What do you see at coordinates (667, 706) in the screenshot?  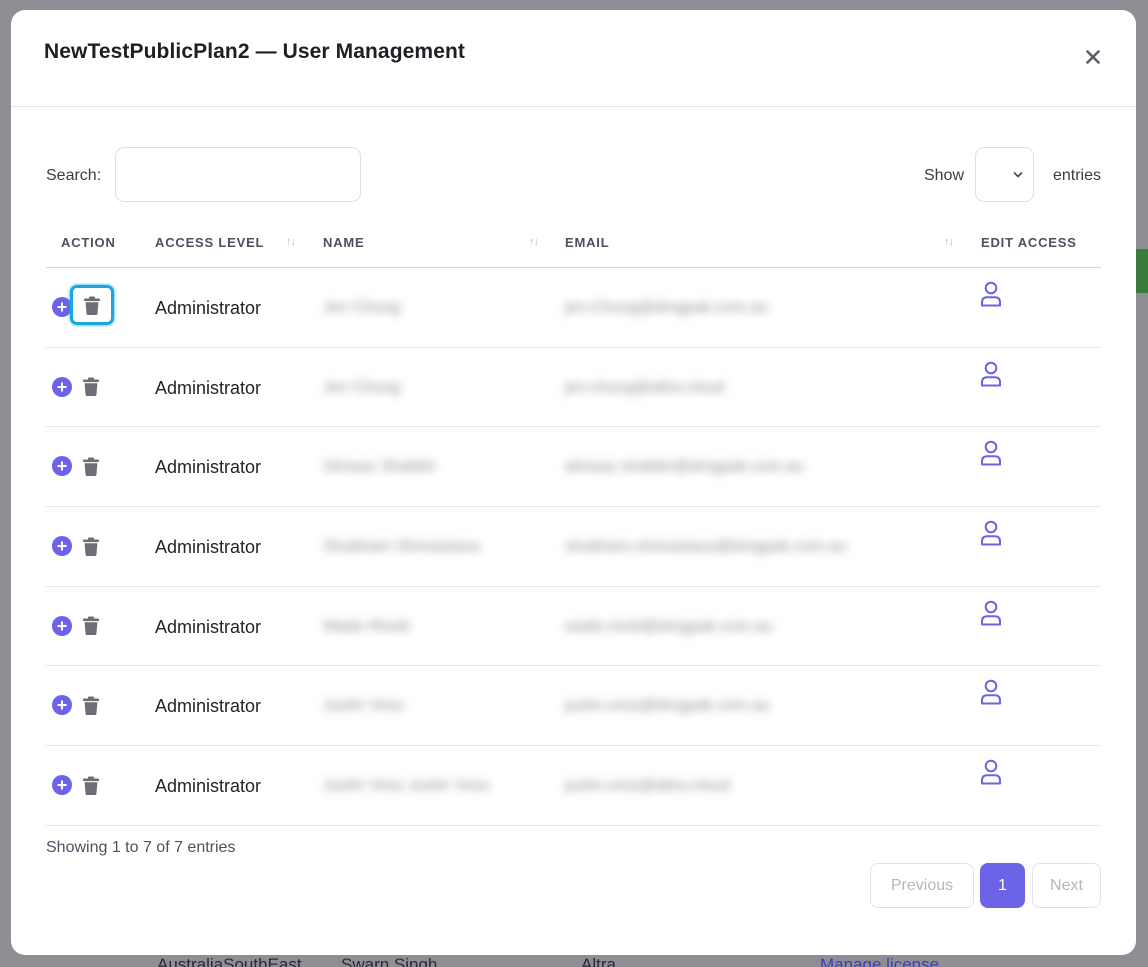 I see `email-cell: justin.voss@dmgpak.com.au` at bounding box center [667, 706].